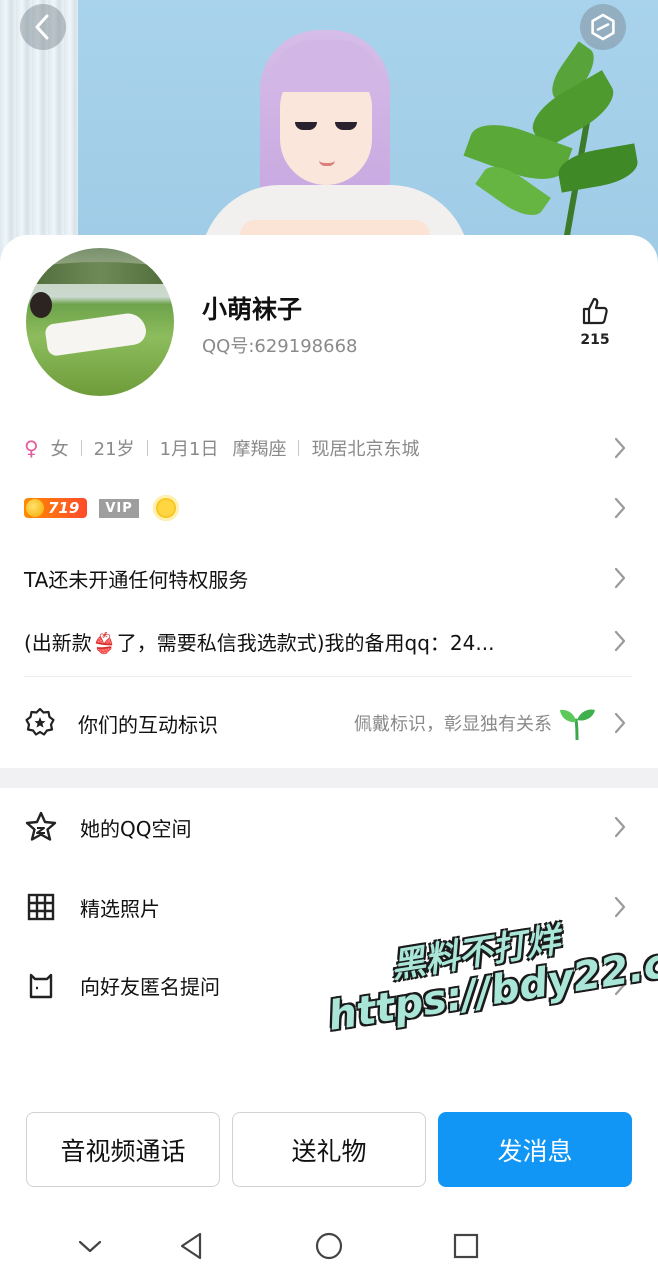 The image size is (658, 1280). What do you see at coordinates (595, 340) in the screenshot?
I see `like-count: 215` at bounding box center [595, 340].